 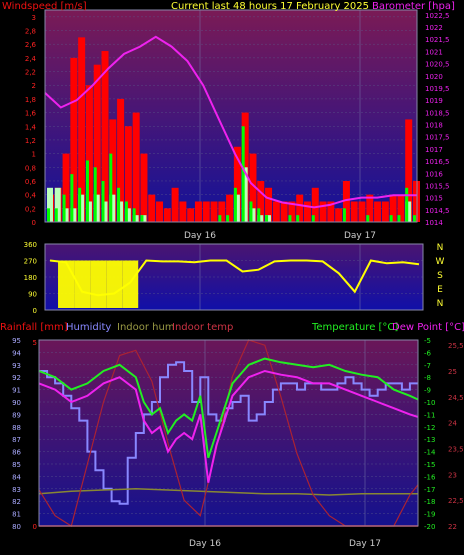 What do you see at coordinates (437, 89) in the screenshot?
I see `barometer-y-tick-label: 1019,5` at bounding box center [437, 89].